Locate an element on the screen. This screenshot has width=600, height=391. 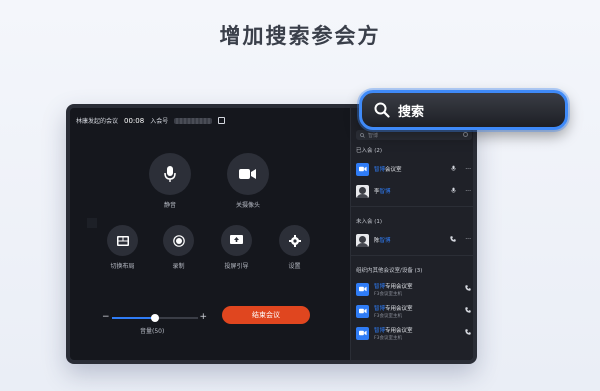
switch-layout-button: 切换布局 is located at coordinates (122, 247).